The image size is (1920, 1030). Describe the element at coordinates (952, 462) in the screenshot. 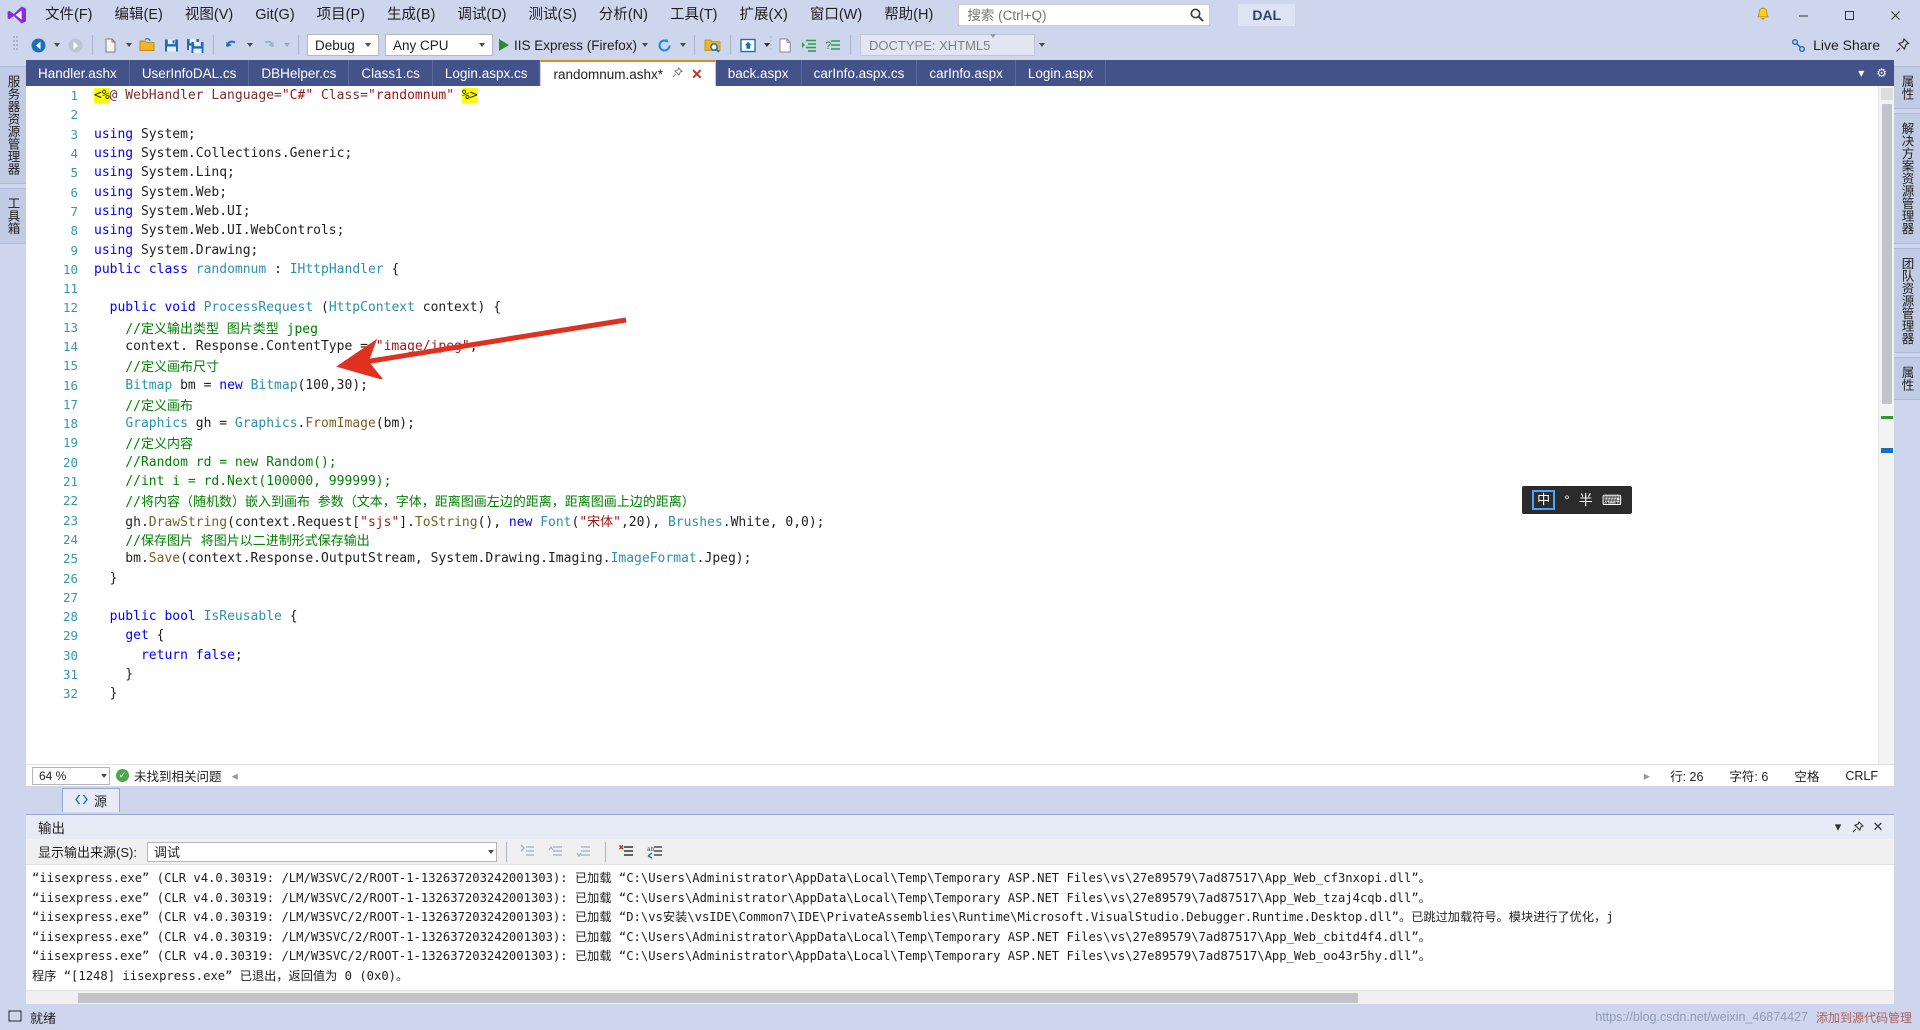

I see `code-line: 20 //Random rd = new Random();` at that location.